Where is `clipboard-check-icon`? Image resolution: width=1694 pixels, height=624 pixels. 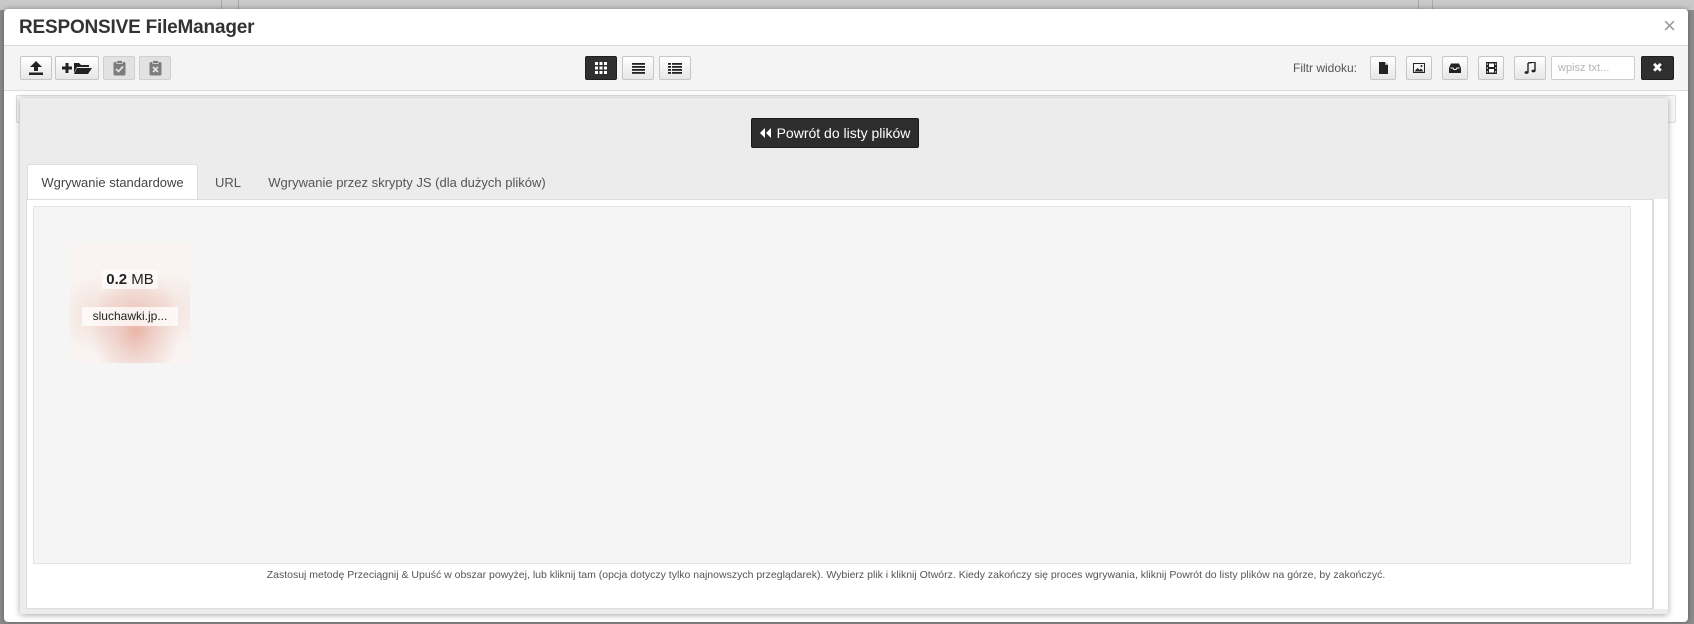
clipboard-check-icon is located at coordinates (119, 68).